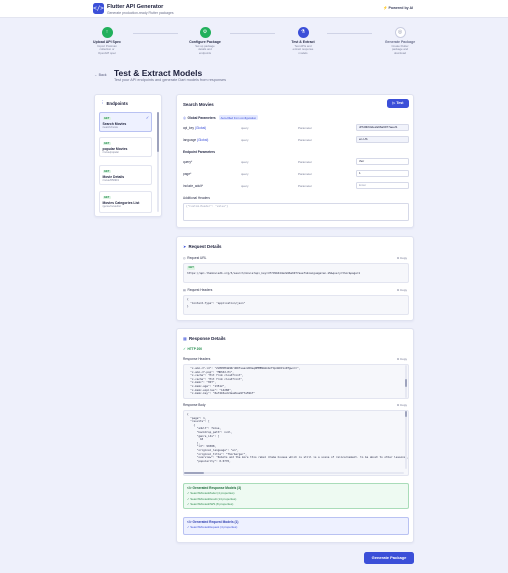 This screenshot has width=508, height=573. What do you see at coordinates (158, 132) in the screenshot?
I see `endpoints-scroll-thumb` at bounding box center [158, 132].